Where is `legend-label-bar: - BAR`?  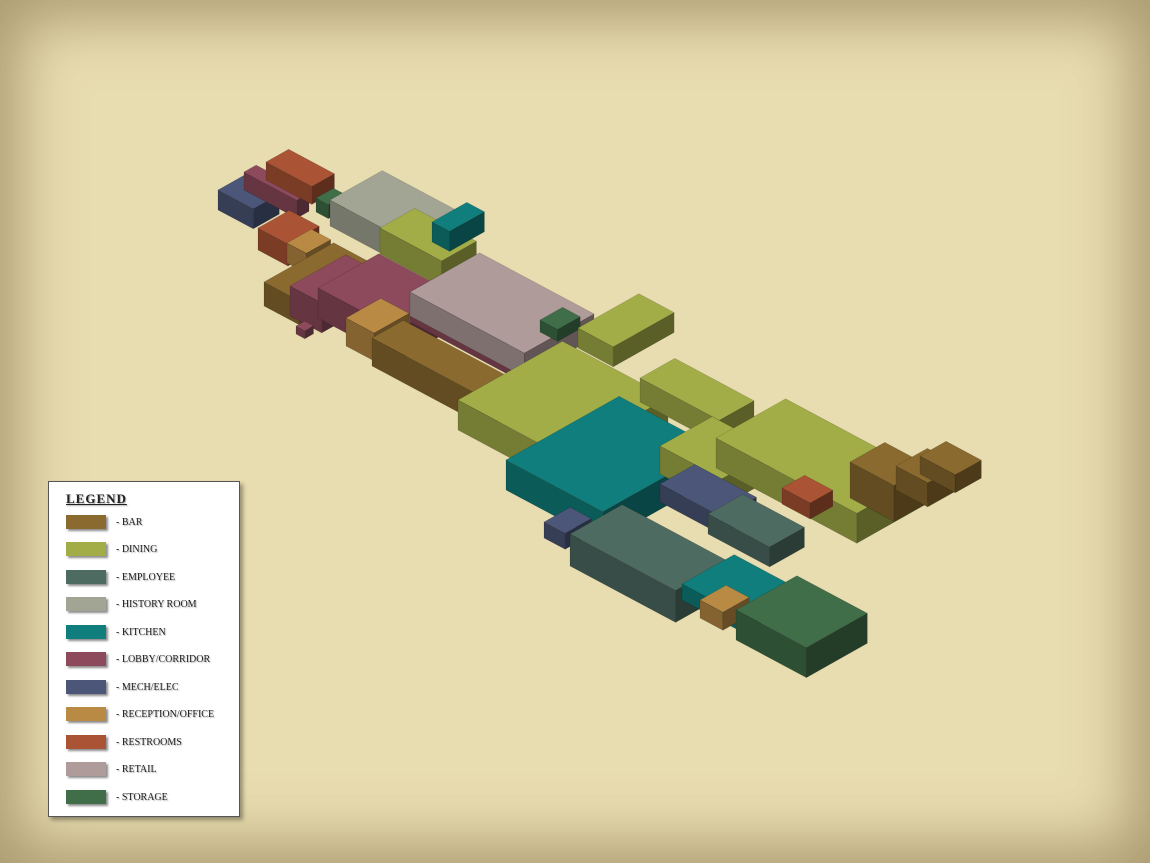
legend-label-bar: - BAR is located at coordinates (129, 522).